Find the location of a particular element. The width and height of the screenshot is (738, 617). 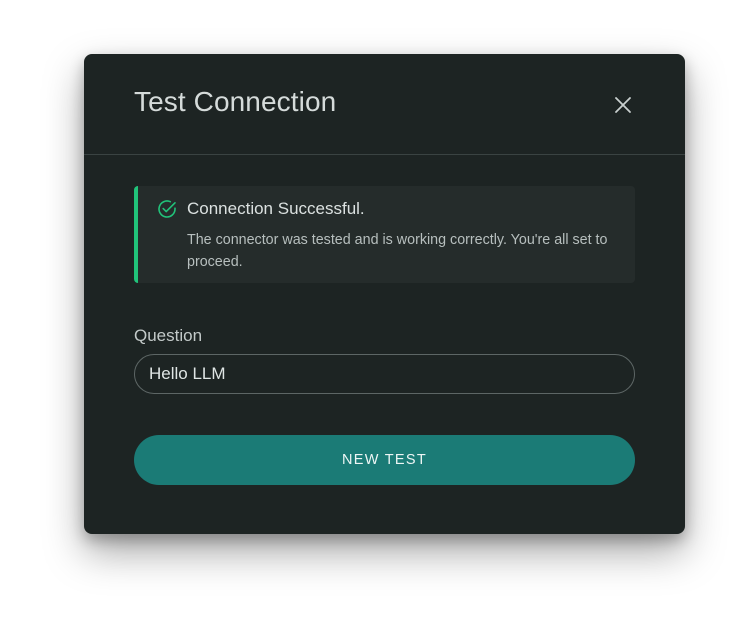

close-icon is located at coordinates (623, 105).